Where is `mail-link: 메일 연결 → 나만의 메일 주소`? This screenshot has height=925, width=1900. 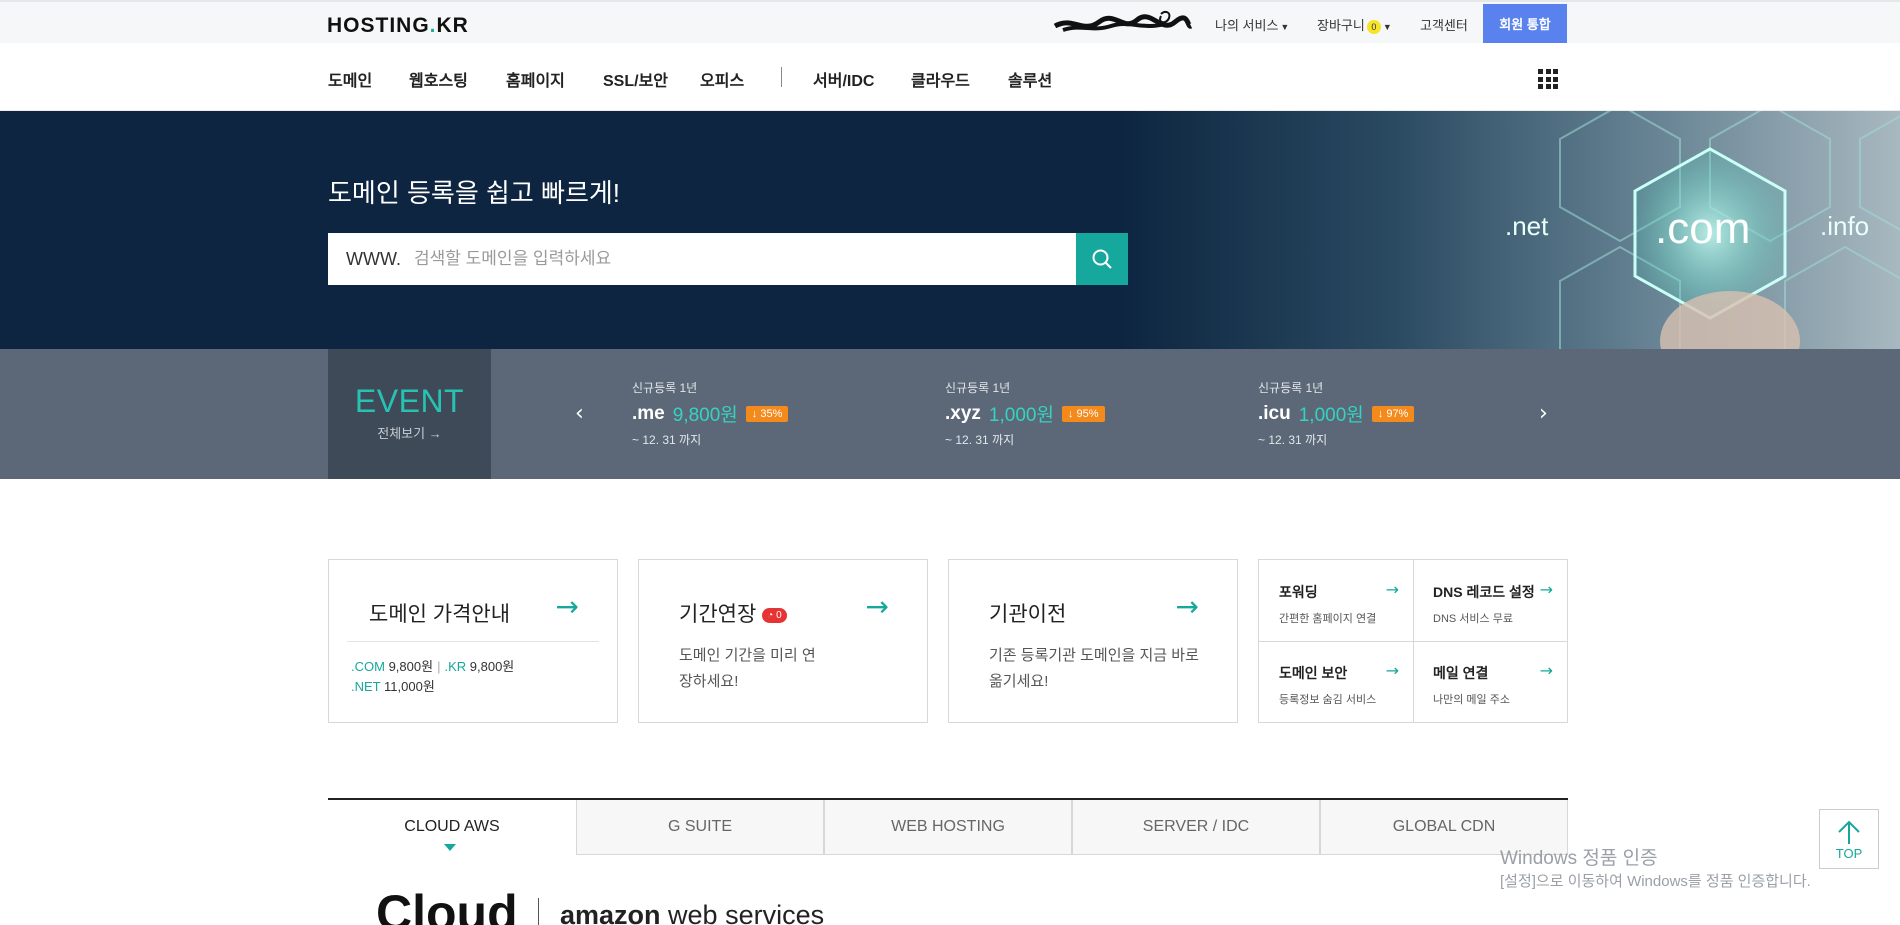 mail-link: 메일 연결 → 나만의 메일 주소 is located at coordinates (1490, 681).